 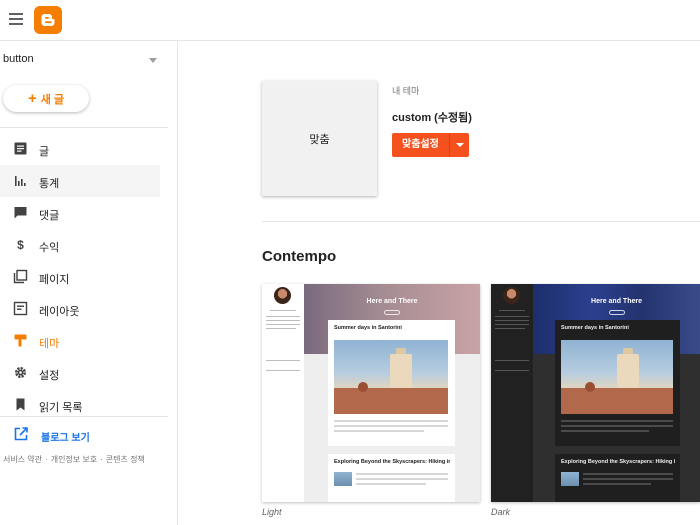 I want to click on sidebar-item-layout: 레이아웃, so click(x=80, y=309).